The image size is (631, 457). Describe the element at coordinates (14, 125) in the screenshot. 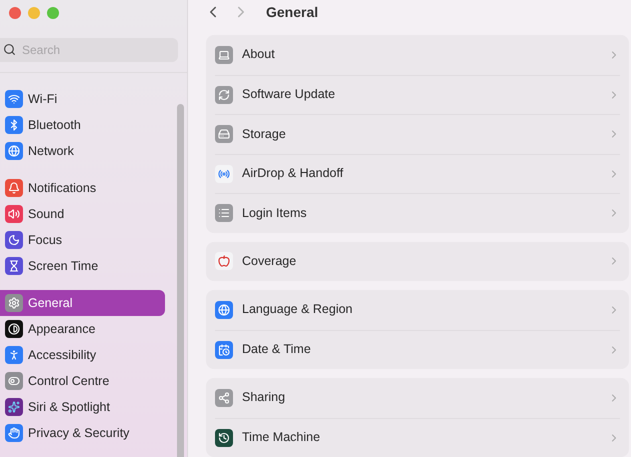

I see `bluetooth-icon` at that location.